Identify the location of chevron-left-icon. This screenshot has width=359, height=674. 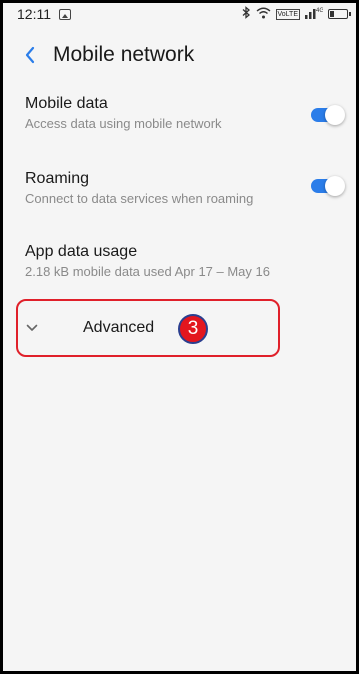
(30, 55).